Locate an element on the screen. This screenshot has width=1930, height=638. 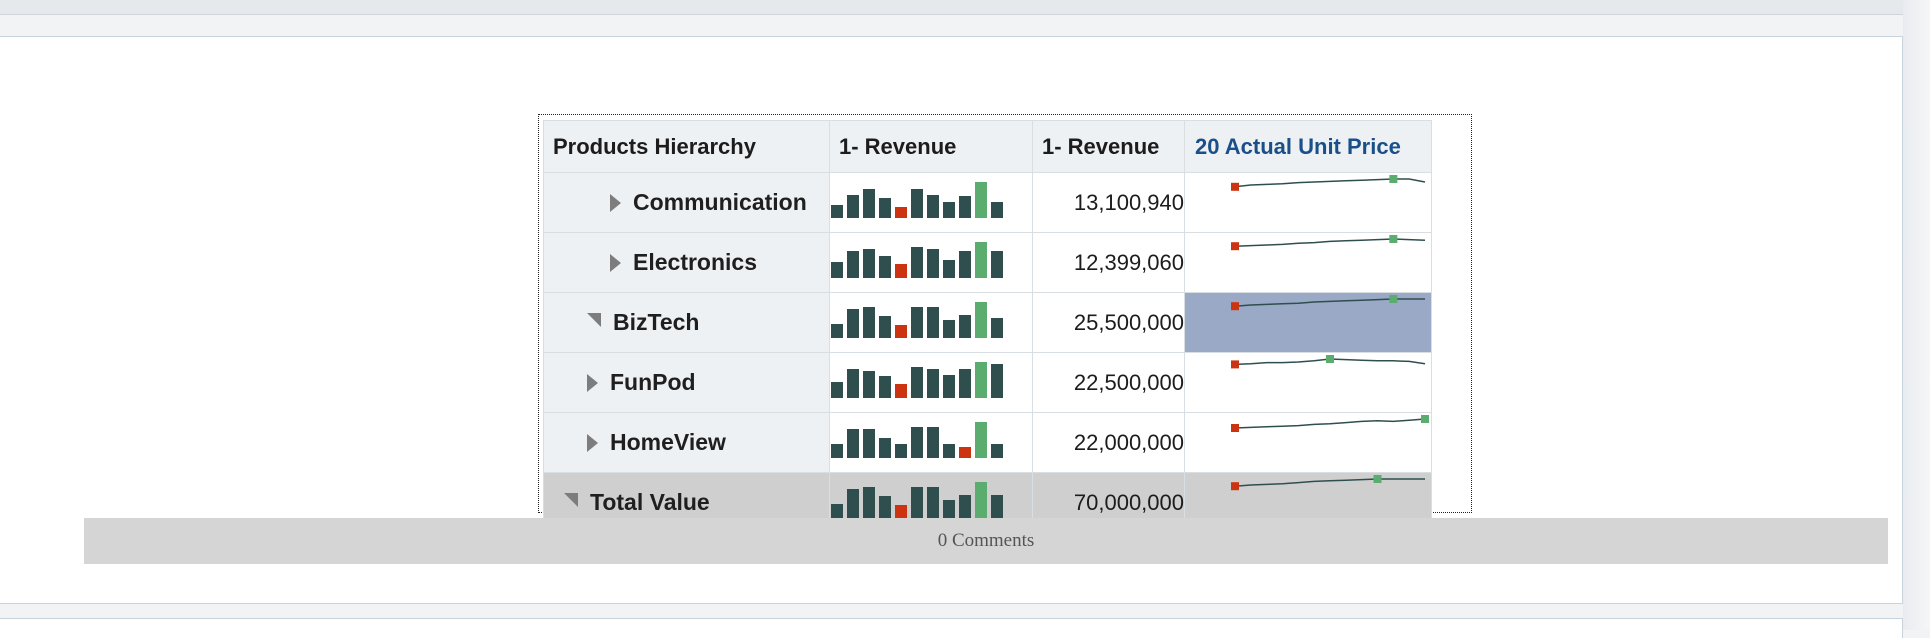
row-label: BizTech is located at coordinates (656, 322).